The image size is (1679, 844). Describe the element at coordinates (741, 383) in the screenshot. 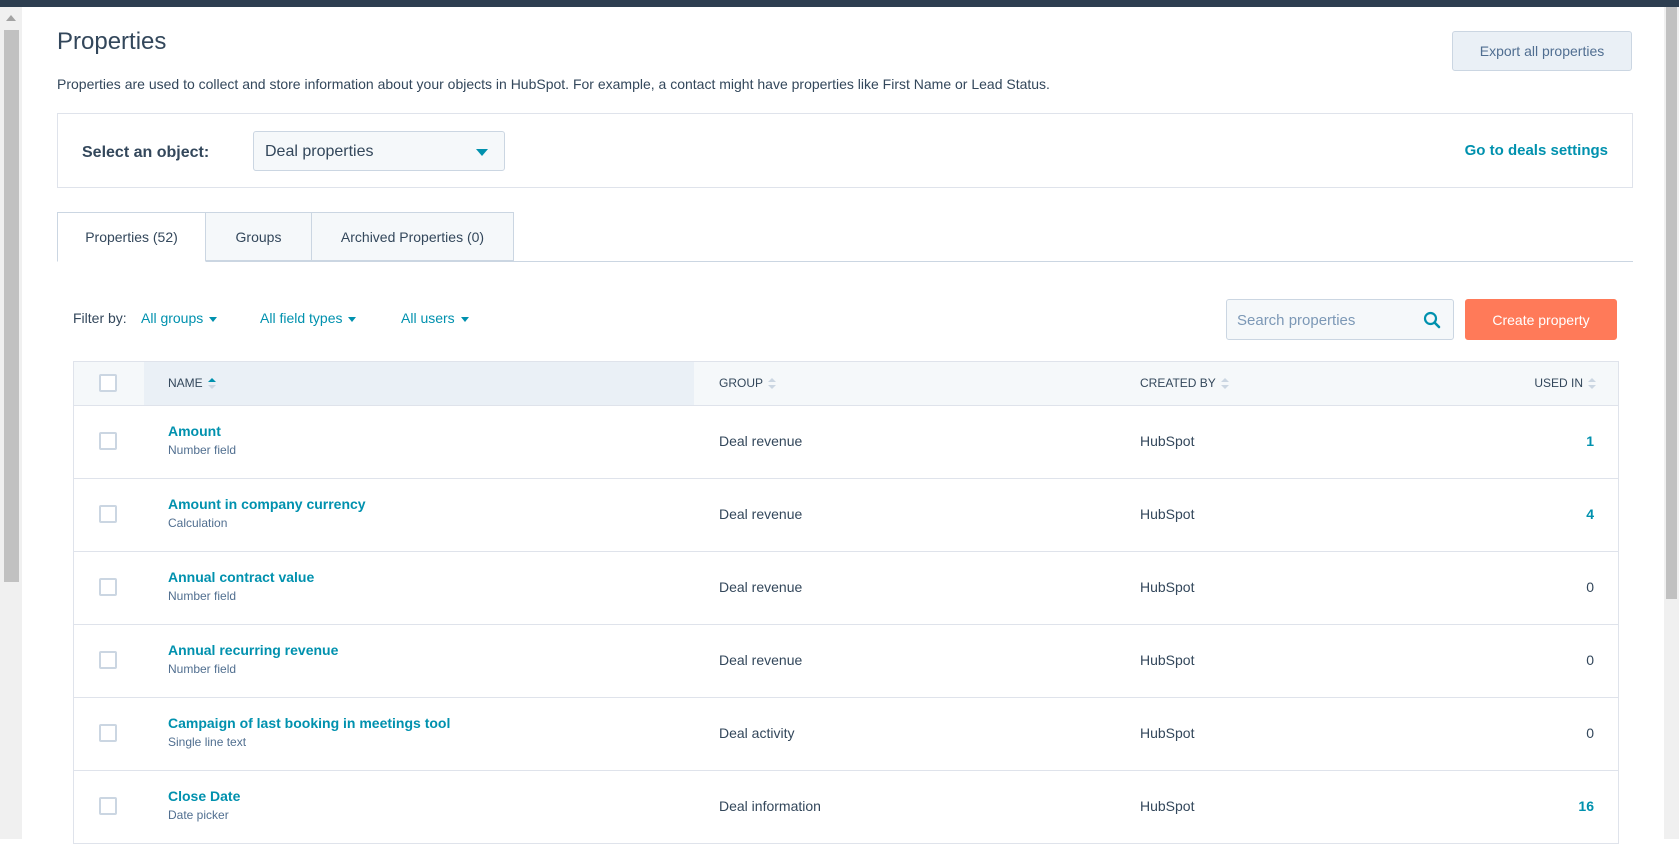

I see `column-header-group-label: GROUP` at that location.